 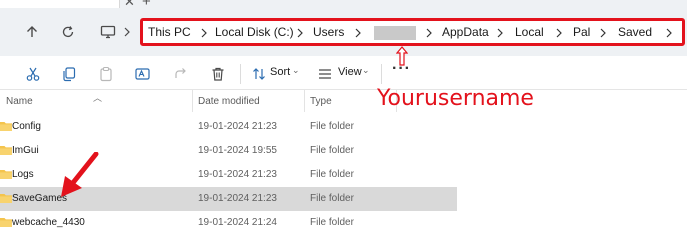 I want to click on breadcrumb-username-redacted, so click(x=395, y=33).